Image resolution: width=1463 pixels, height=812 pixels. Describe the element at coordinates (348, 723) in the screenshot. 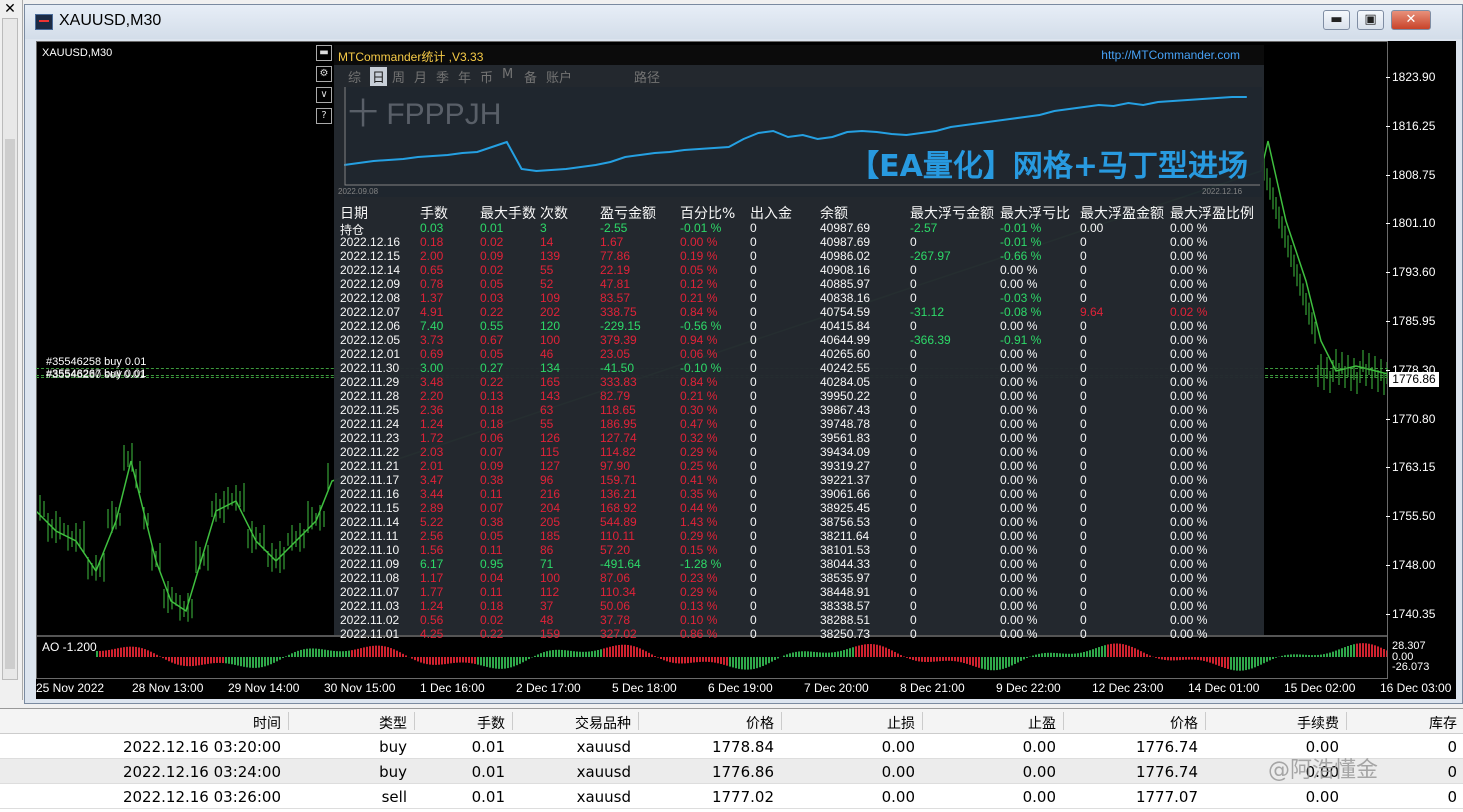

I see `trade-column-header: 类型` at that location.